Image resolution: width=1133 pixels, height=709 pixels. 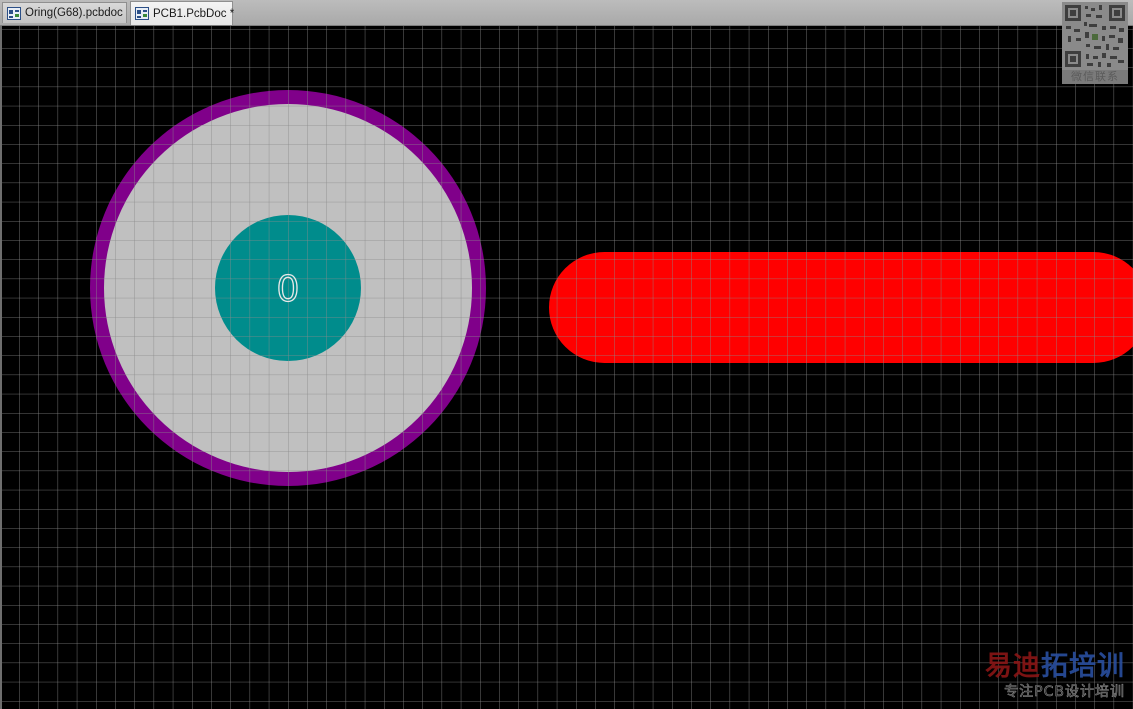 What do you see at coordinates (1095, 36) in the screenshot?
I see `qr-code-icon` at bounding box center [1095, 36].